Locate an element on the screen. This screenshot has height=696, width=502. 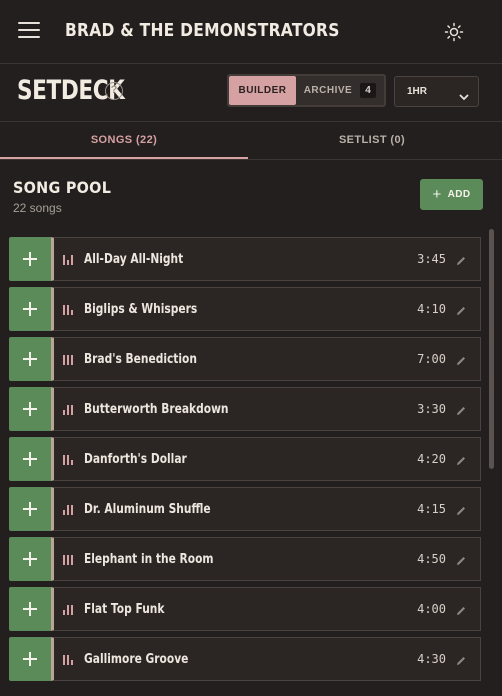
song-duration: 4:15 is located at coordinates (431, 509).